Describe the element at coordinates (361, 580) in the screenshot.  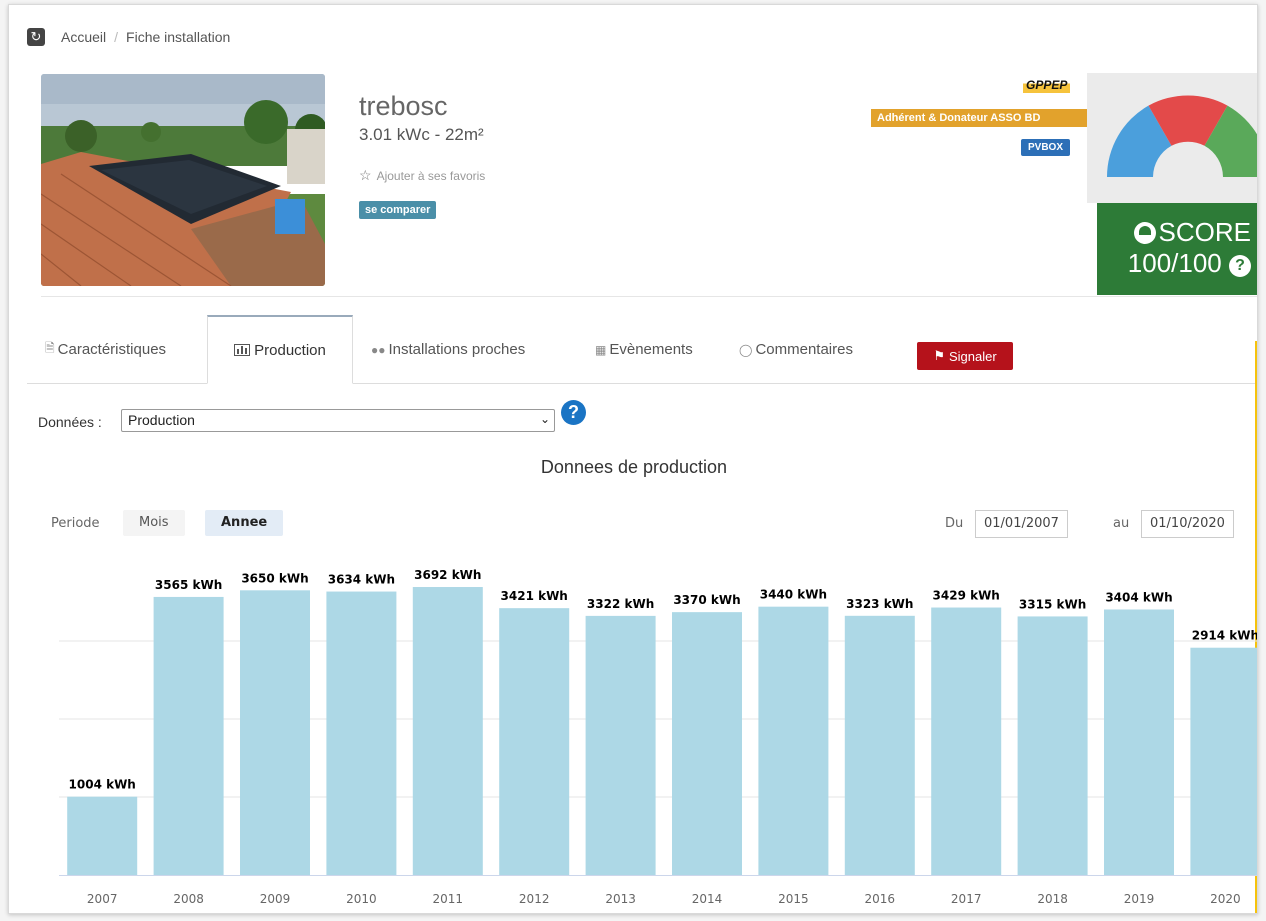
I see `data-label: 3634 kWh` at that location.